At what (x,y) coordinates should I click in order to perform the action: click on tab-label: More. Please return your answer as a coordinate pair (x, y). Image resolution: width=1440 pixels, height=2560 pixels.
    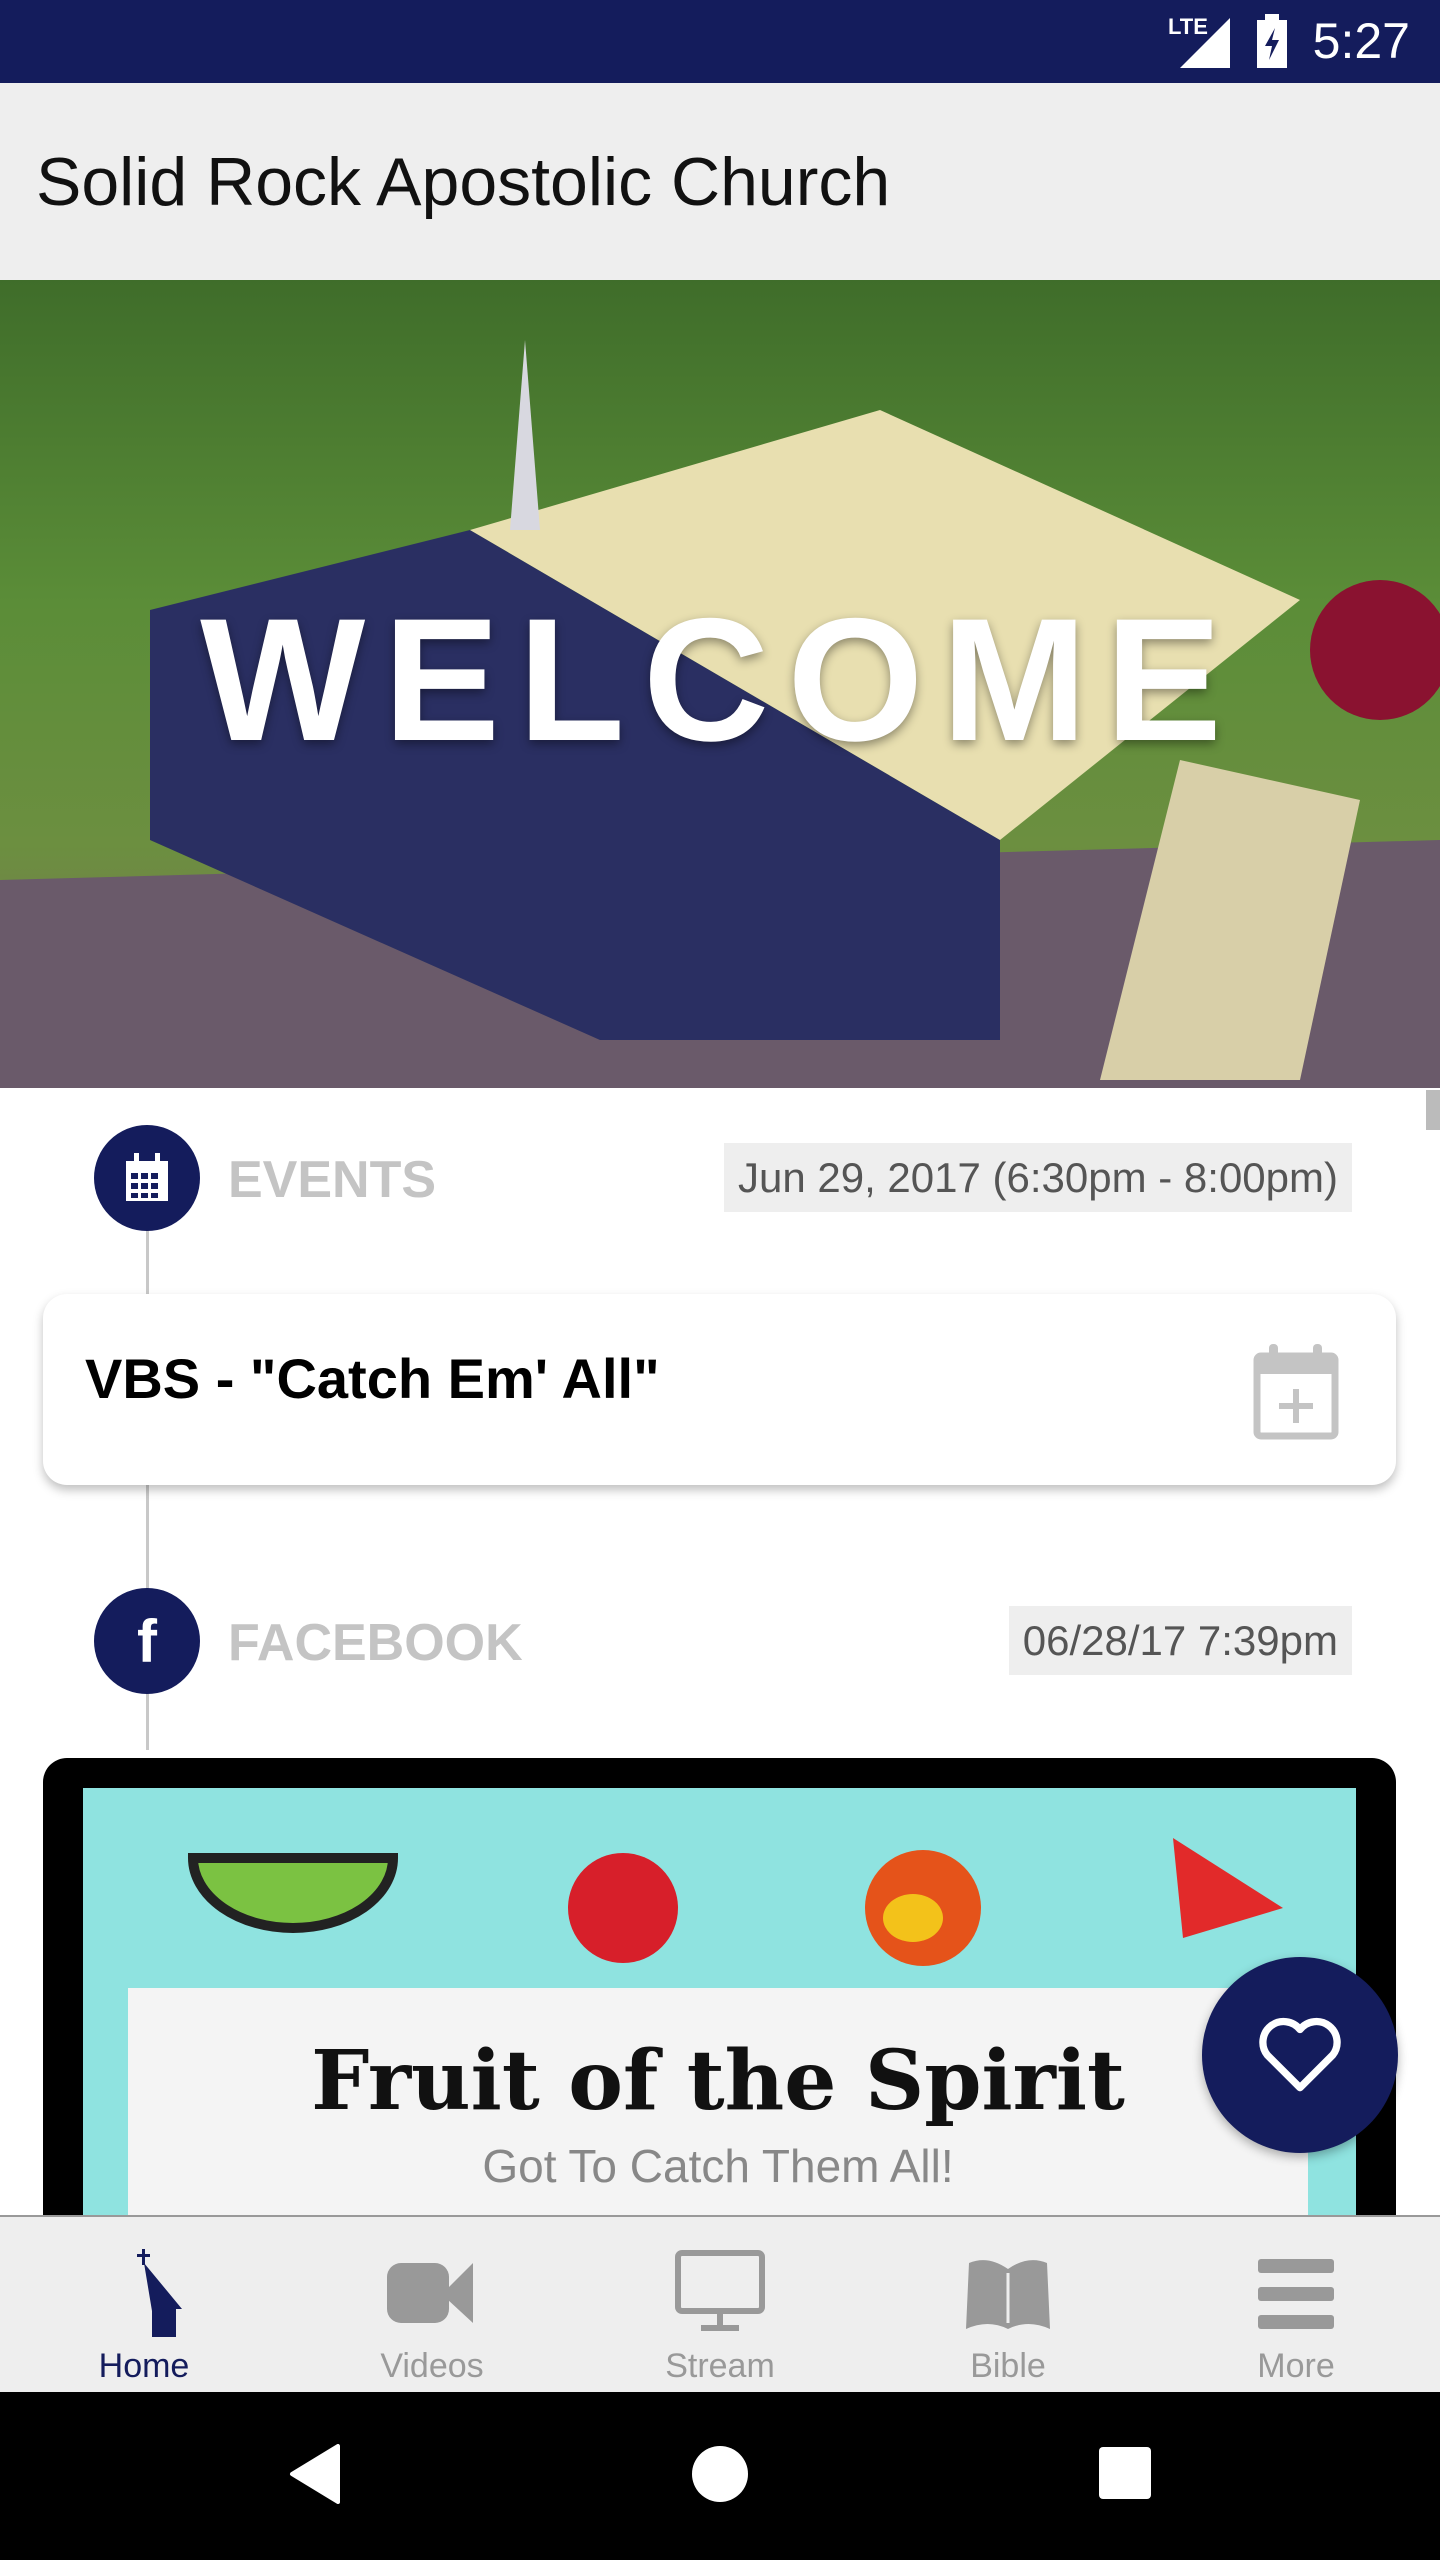
    Looking at the image, I should click on (1296, 2366).